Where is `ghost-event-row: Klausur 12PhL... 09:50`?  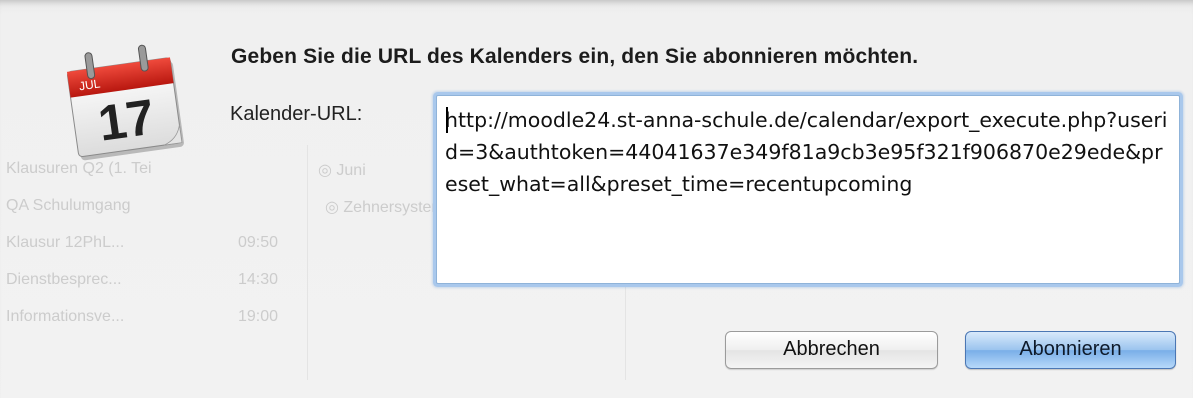
ghost-event-row: Klausur 12PhL... 09:50 is located at coordinates (156, 243).